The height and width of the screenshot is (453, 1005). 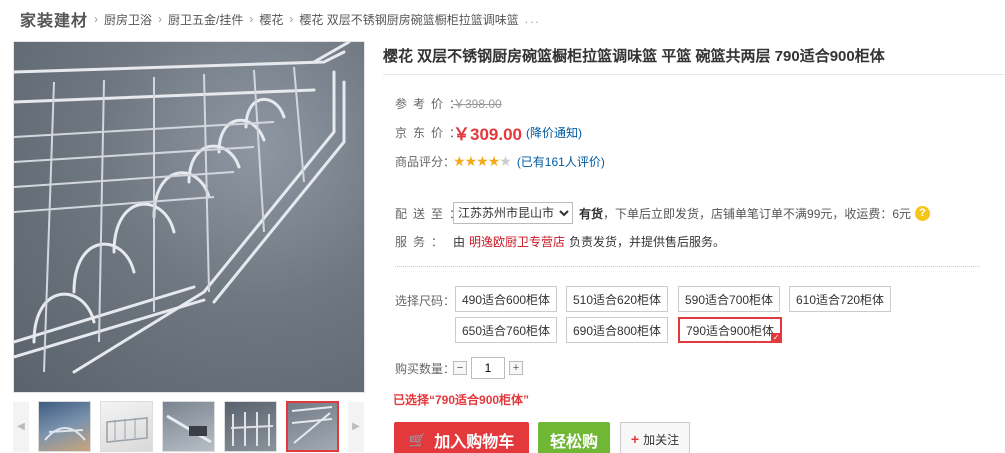 I want to click on cart-icon: 🛒, so click(x=417, y=439).